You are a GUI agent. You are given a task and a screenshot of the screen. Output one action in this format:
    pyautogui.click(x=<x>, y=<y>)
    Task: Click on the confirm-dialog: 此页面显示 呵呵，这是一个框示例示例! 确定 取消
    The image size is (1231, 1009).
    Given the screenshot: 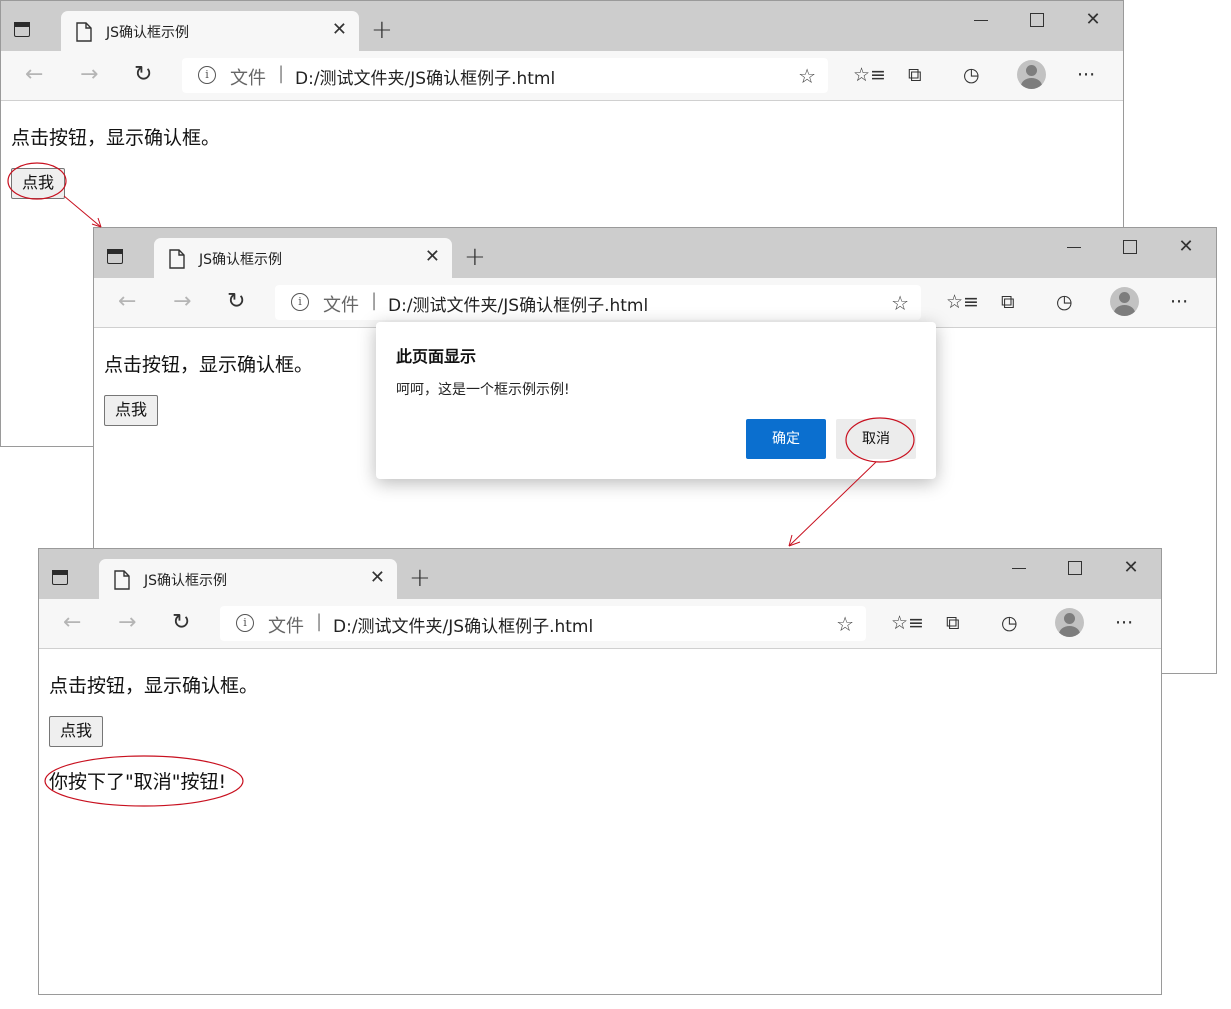 What is the action you would take?
    pyautogui.click(x=656, y=400)
    